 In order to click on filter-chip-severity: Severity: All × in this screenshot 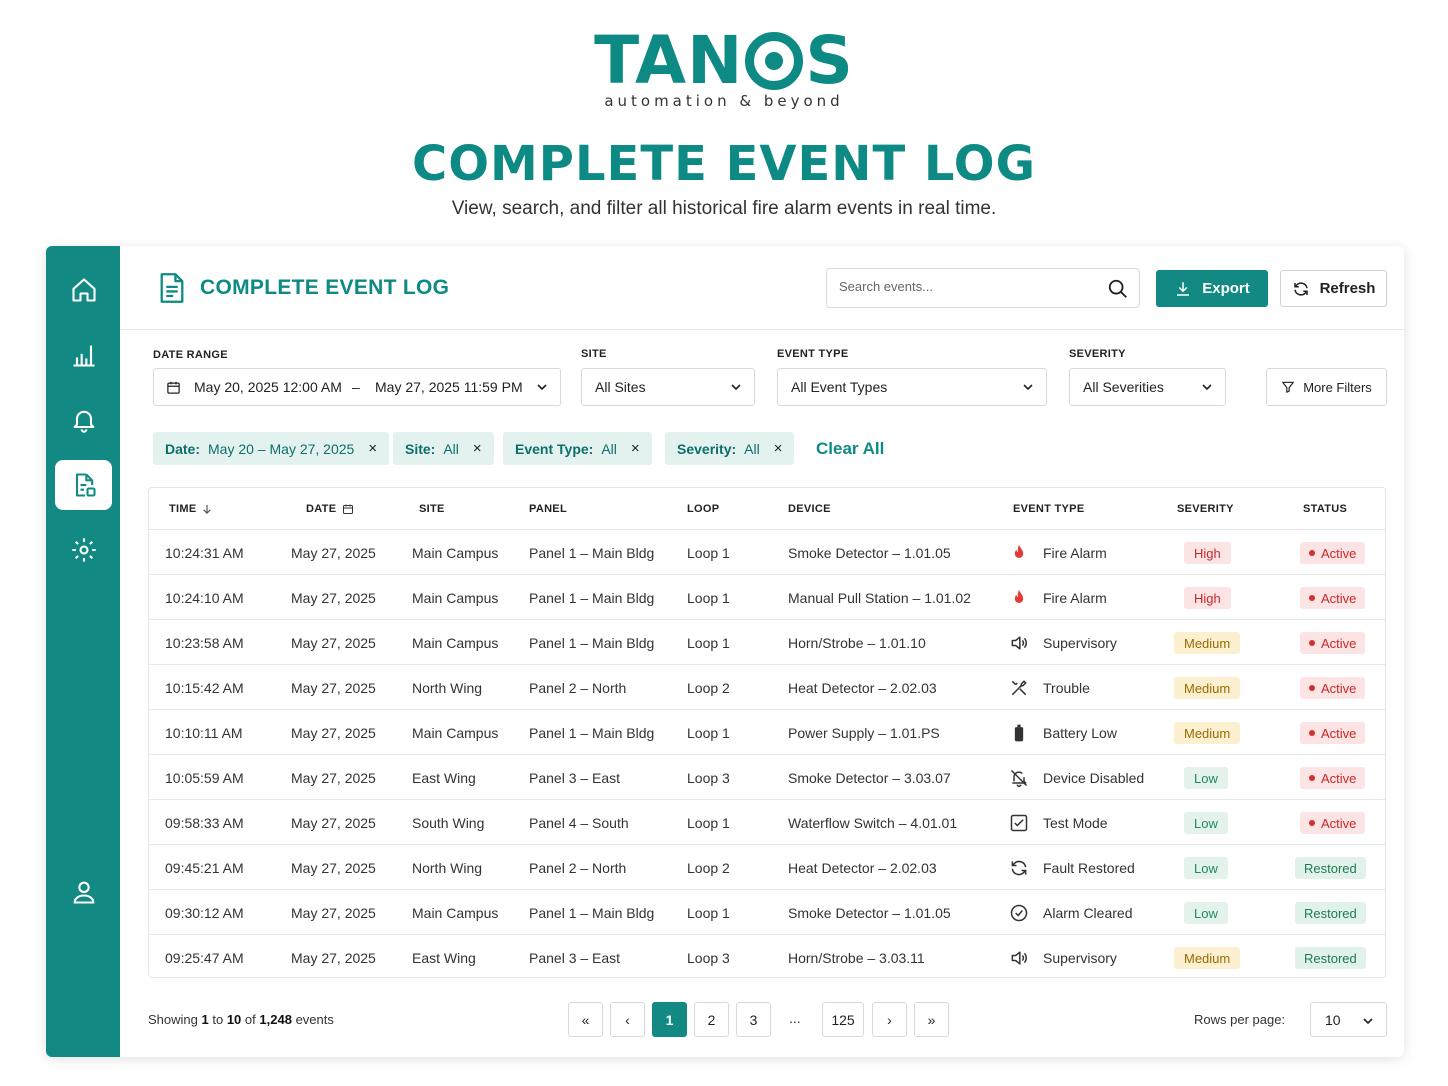, I will do `click(730, 448)`.